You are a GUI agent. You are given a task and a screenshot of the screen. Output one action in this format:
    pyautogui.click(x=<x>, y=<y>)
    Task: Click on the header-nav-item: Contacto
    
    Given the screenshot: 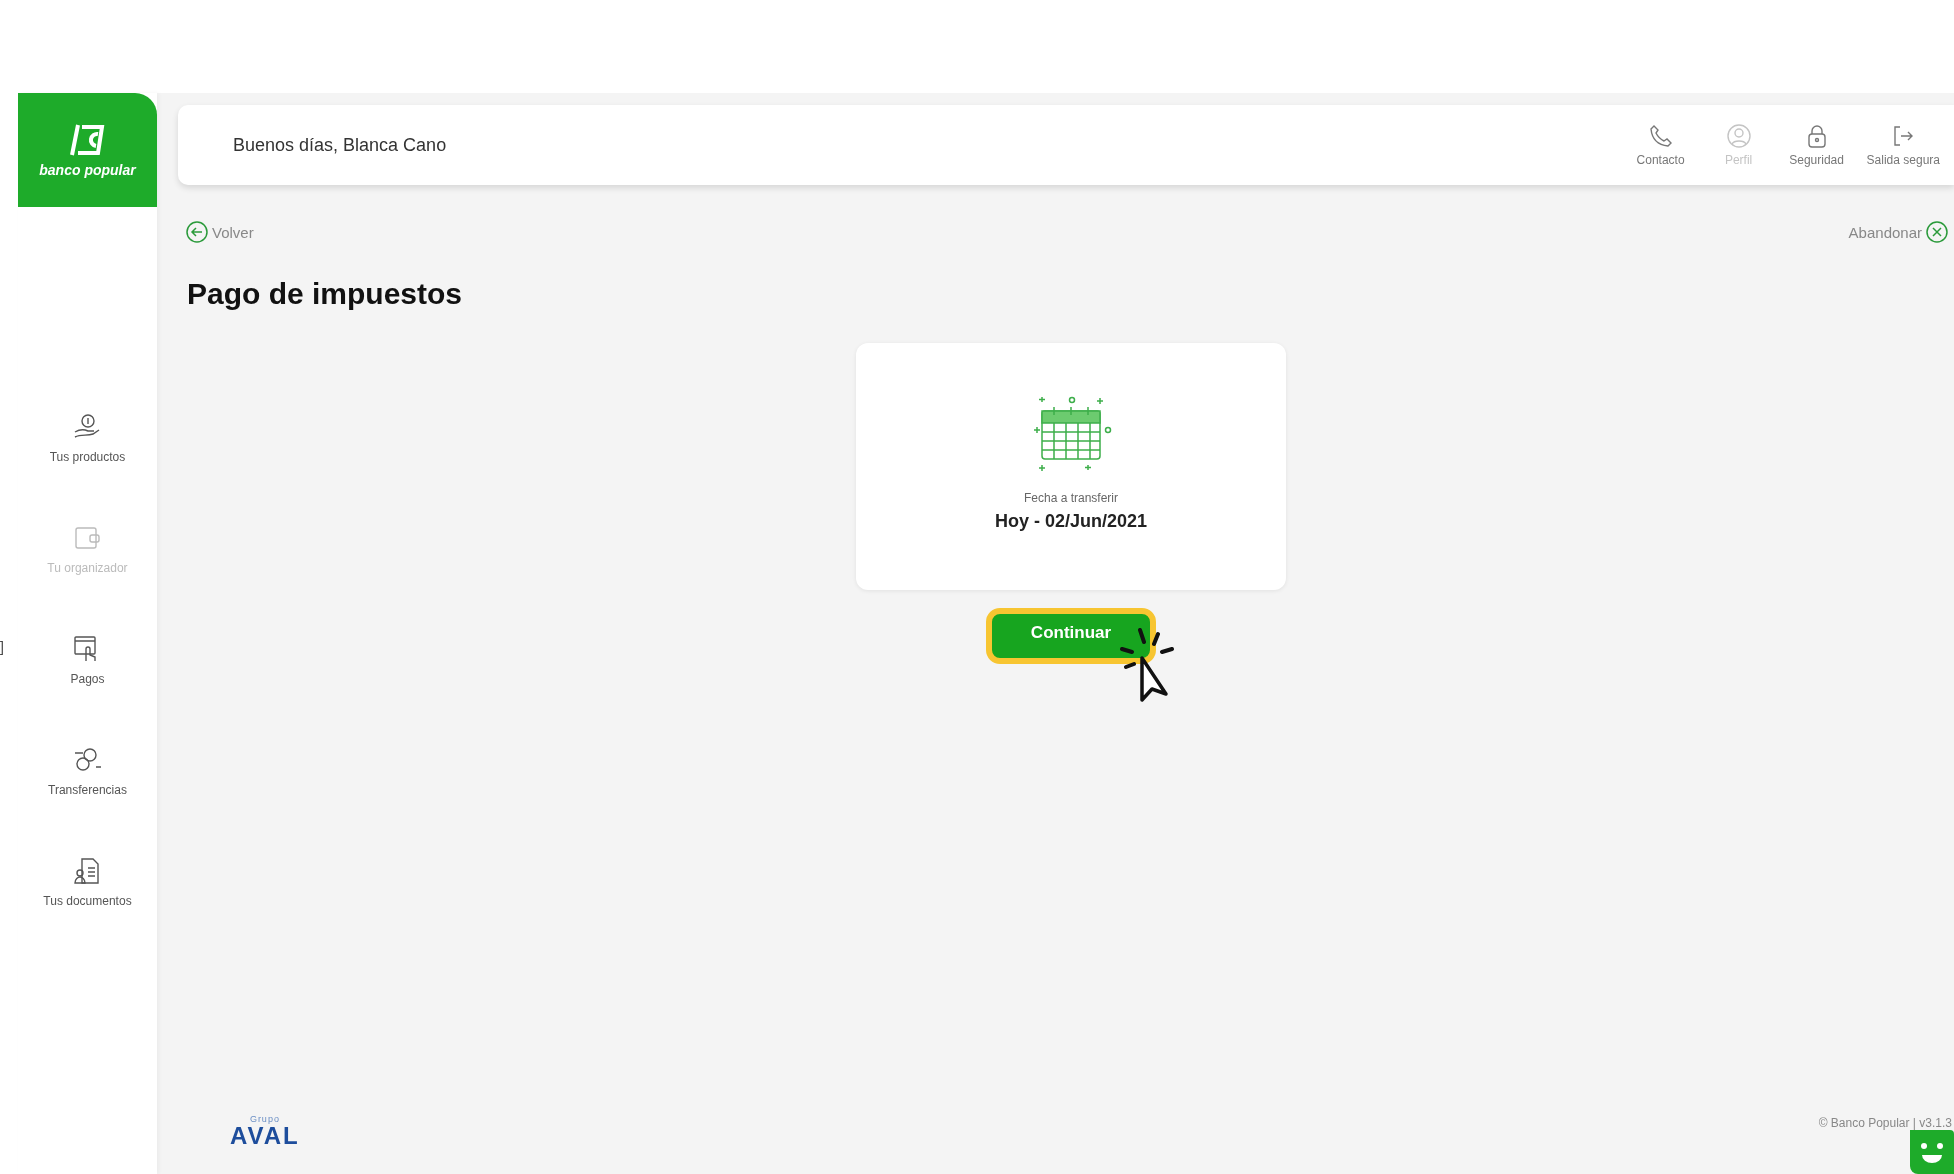 What is the action you would take?
    pyautogui.click(x=1660, y=145)
    